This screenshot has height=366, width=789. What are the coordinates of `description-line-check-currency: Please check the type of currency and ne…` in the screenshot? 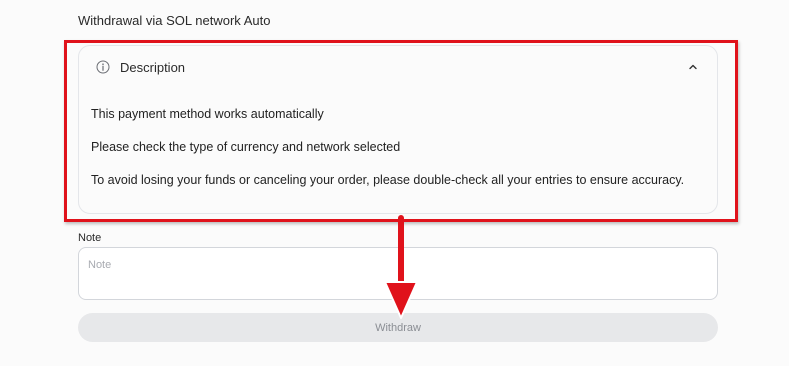 It's located at (246, 147).